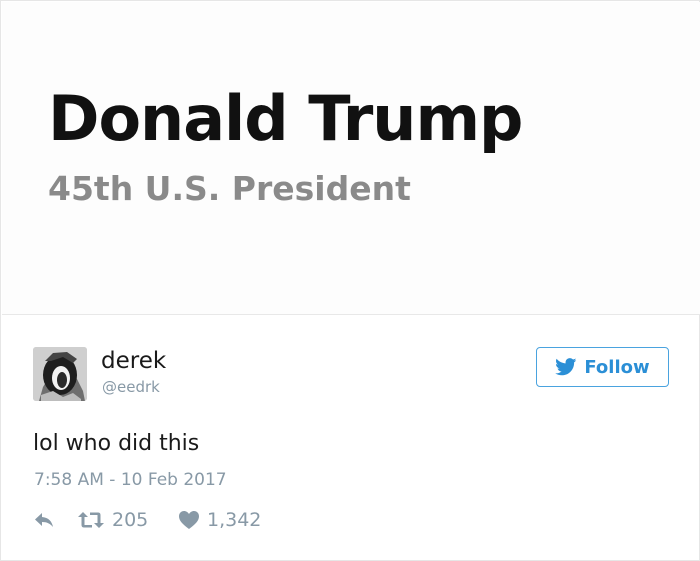 The height and width of the screenshot is (561, 700). Describe the element at coordinates (130, 480) in the screenshot. I see `tweet-timestamp: 7:58 AM - 10 Feb 2017` at that location.